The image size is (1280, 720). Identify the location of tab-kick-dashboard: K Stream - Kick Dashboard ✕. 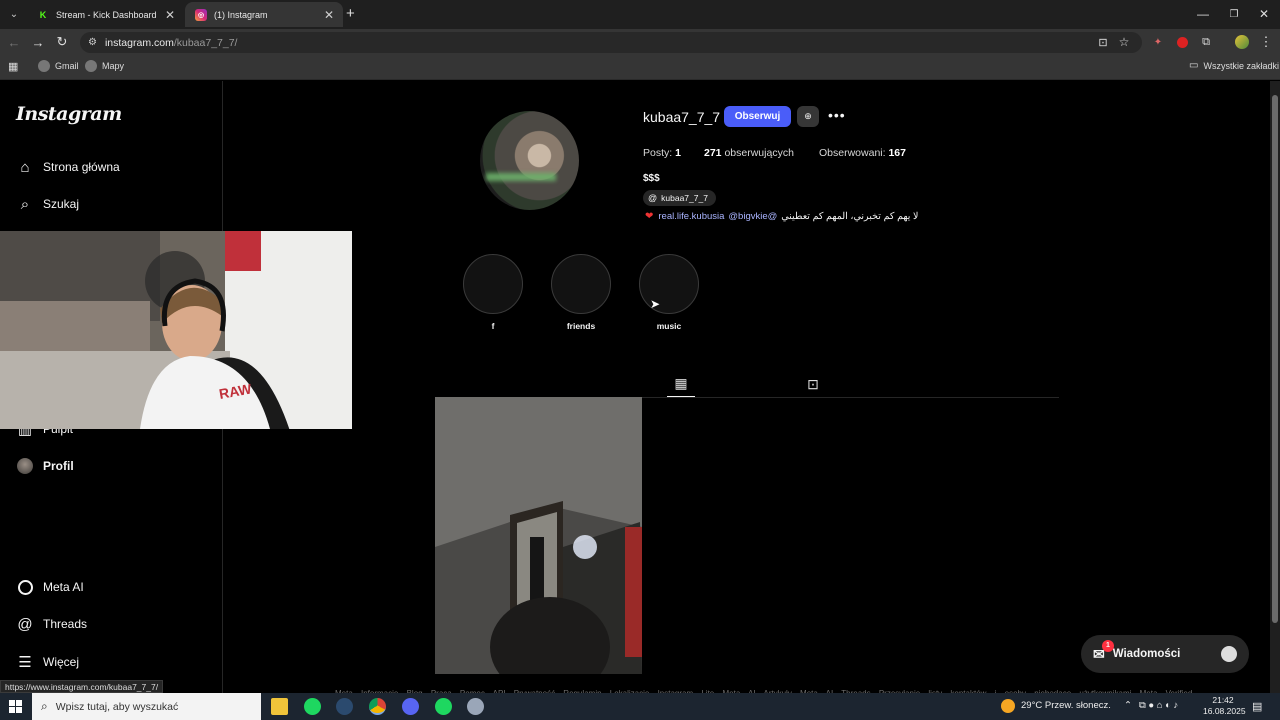
(105, 14).